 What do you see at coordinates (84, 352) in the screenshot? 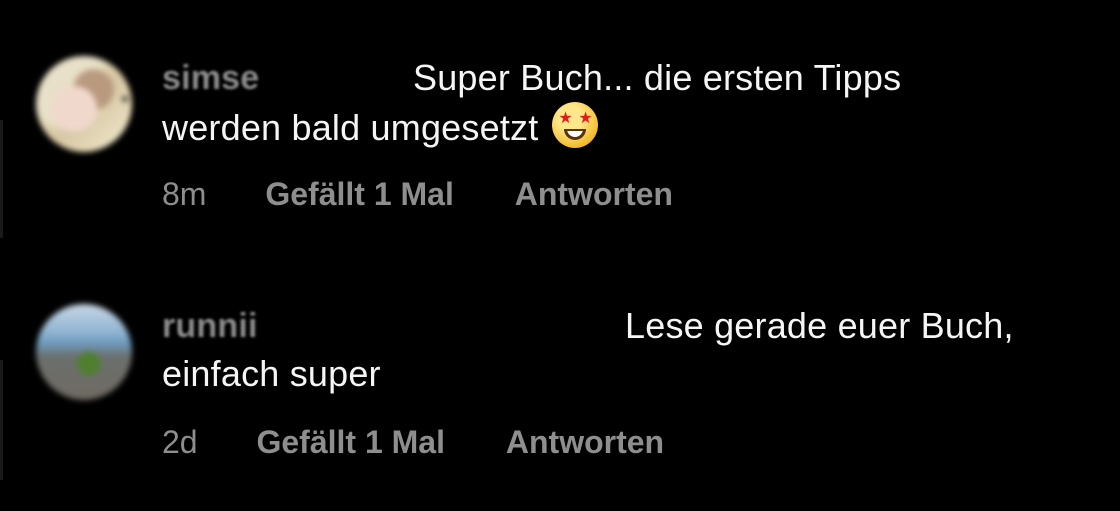
I see `avatar` at bounding box center [84, 352].